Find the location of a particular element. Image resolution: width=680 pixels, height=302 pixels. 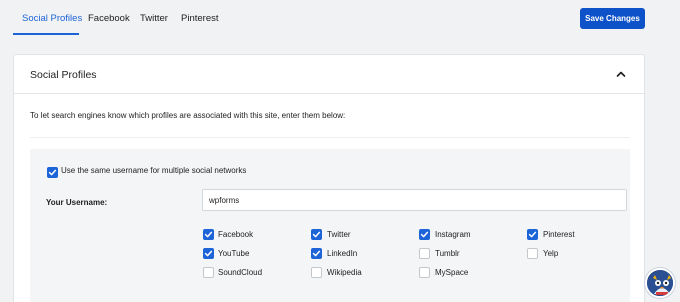

instagram-checkbox is located at coordinates (424, 234).